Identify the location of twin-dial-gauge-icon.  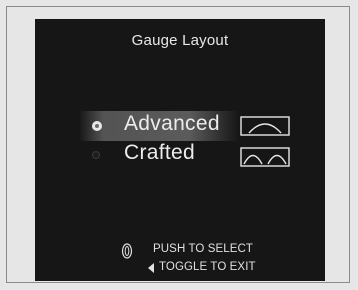
(265, 157).